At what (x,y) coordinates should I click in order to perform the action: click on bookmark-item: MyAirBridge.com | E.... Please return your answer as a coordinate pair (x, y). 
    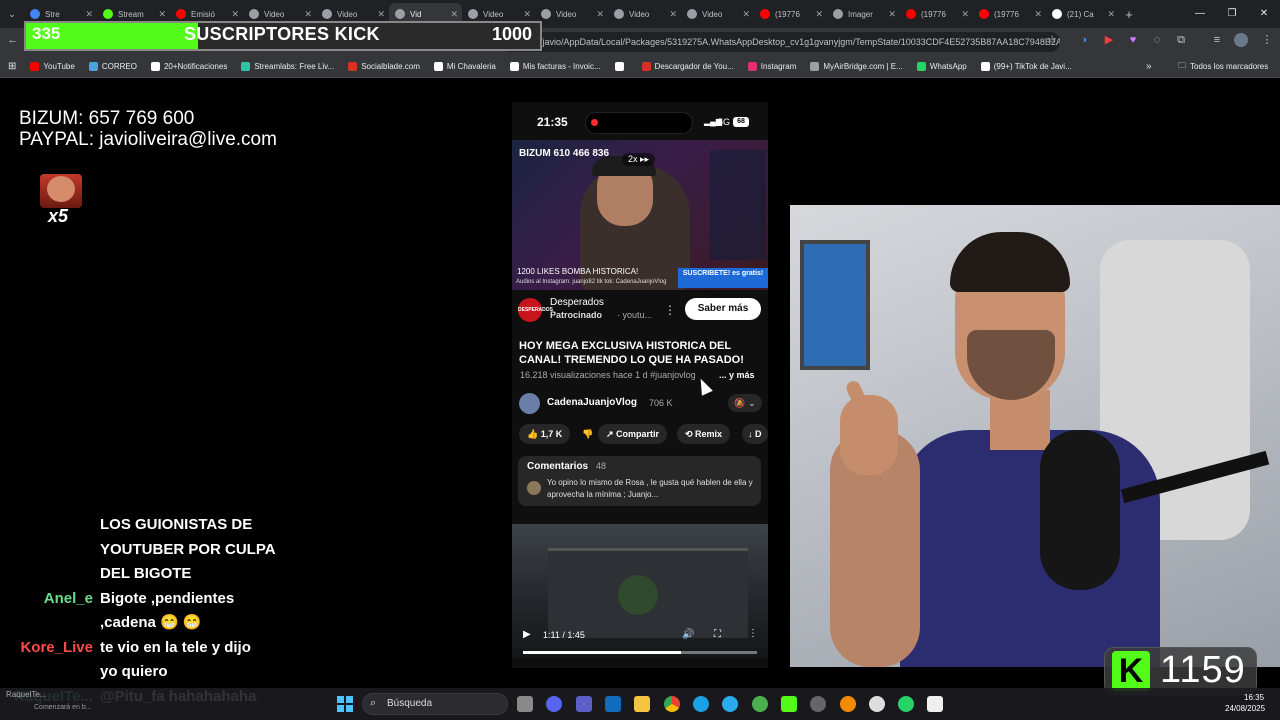
    Looking at the image, I should click on (856, 66).